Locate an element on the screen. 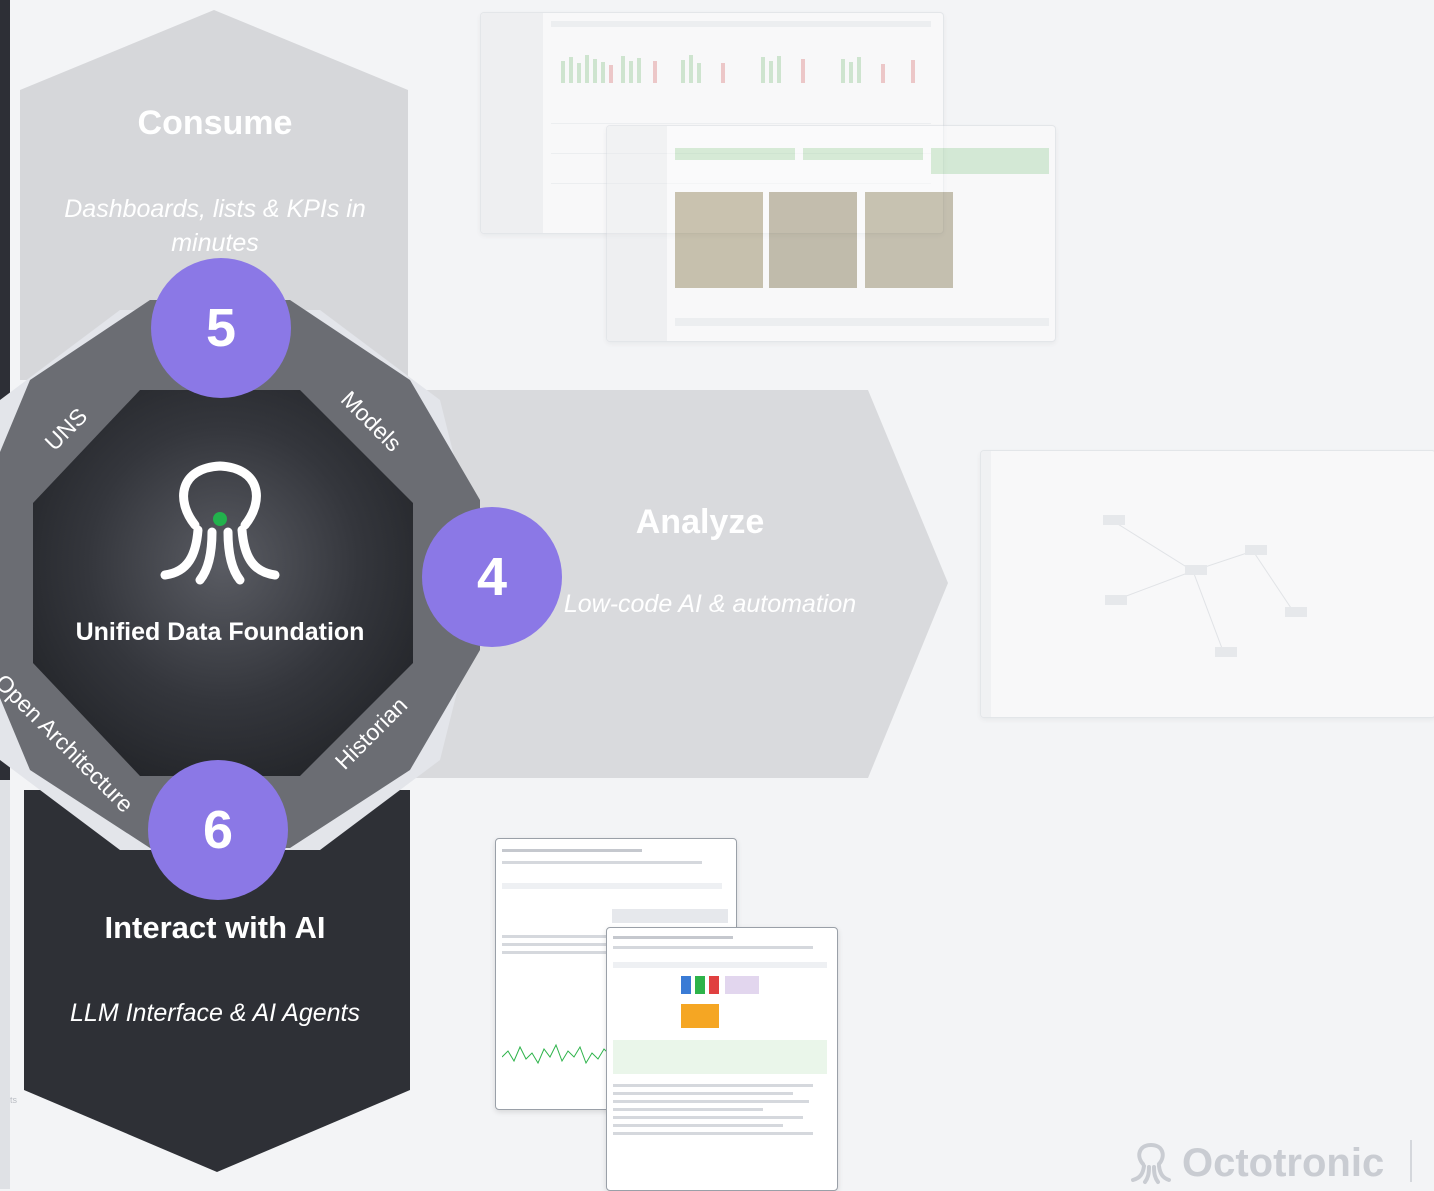 The width and height of the screenshot is (1434, 1191). brand-logo: Octotronic is located at coordinates (1256, 1163).